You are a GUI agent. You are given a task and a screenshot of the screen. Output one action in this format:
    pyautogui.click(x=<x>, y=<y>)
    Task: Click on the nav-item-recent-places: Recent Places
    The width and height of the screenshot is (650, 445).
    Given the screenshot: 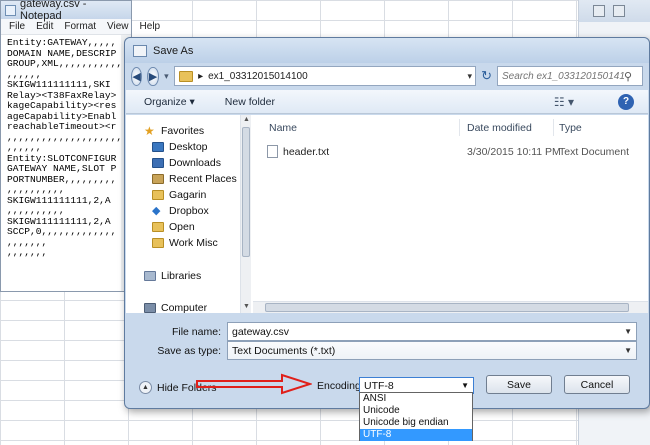 What is the action you would take?
    pyautogui.click(x=194, y=179)
    